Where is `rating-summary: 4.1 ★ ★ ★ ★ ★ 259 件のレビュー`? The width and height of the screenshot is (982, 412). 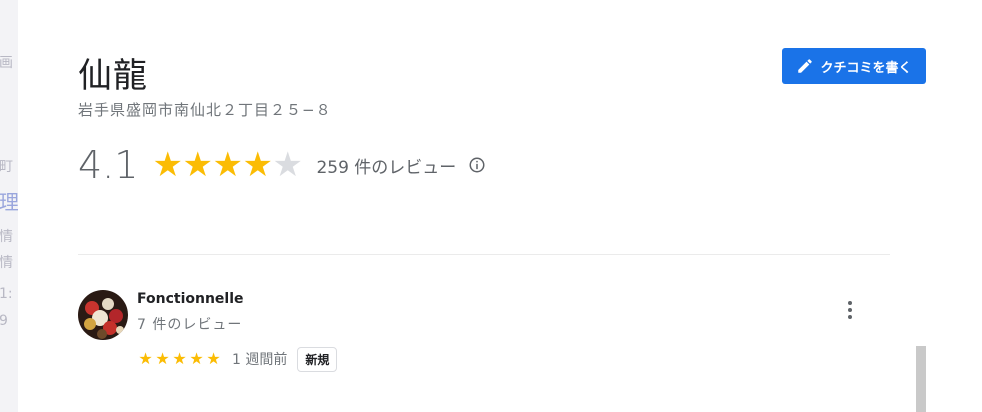 rating-summary: 4.1 ★ ★ ★ ★ ★ 259 件のレビュー is located at coordinates (282, 165).